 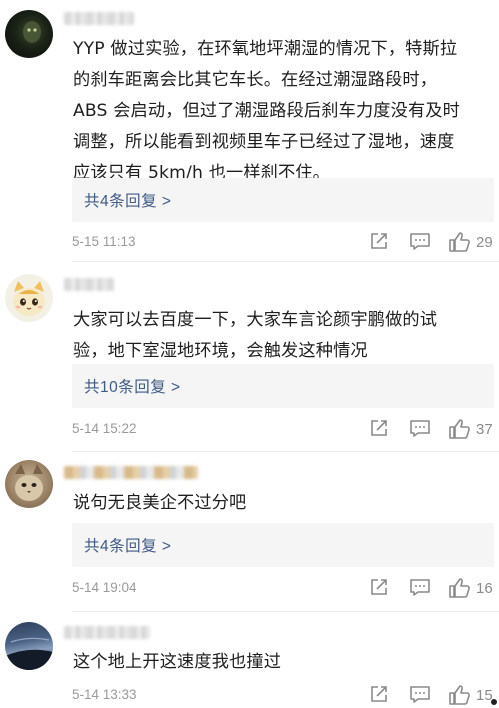 What do you see at coordinates (265, 49) in the screenshot?
I see `comment-text-line: YYP 做过实验，在环氧地坪潮湿的情况下，特斯拉` at bounding box center [265, 49].